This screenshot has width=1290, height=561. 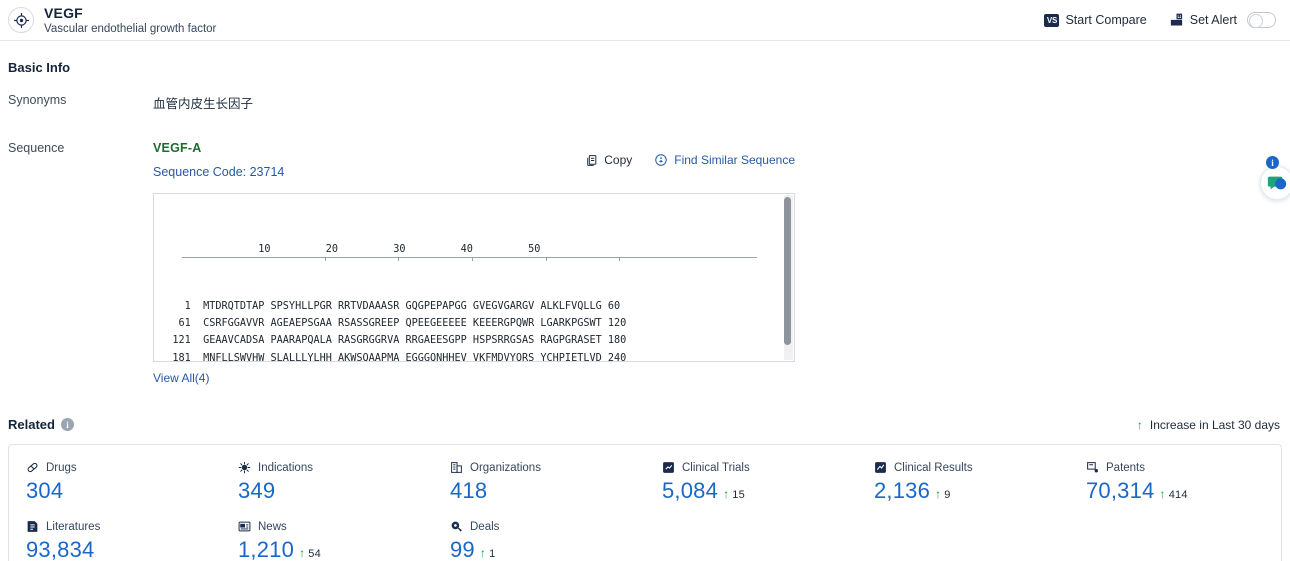 What do you see at coordinates (1214, 424) in the screenshot?
I see `legend-label: Increase in Last 30 days` at bounding box center [1214, 424].